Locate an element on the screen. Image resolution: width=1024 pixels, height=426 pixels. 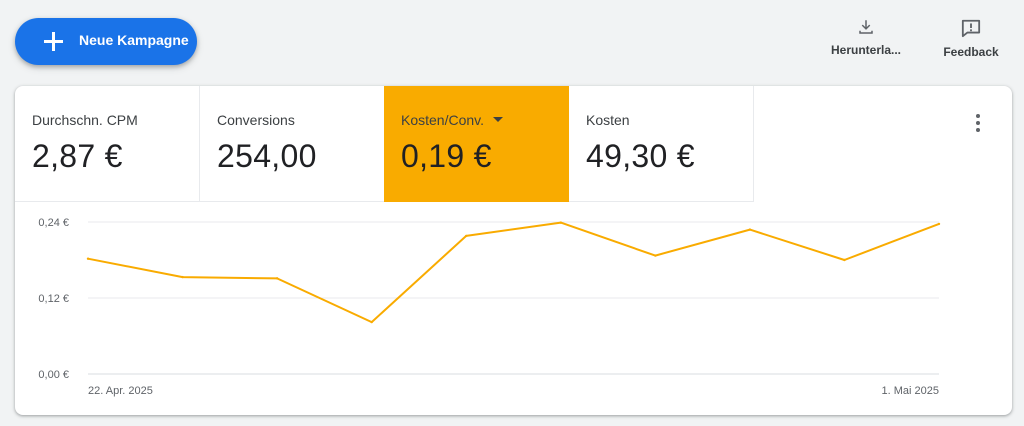
new-campaign-button: Neue Kampagne is located at coordinates (106, 41).